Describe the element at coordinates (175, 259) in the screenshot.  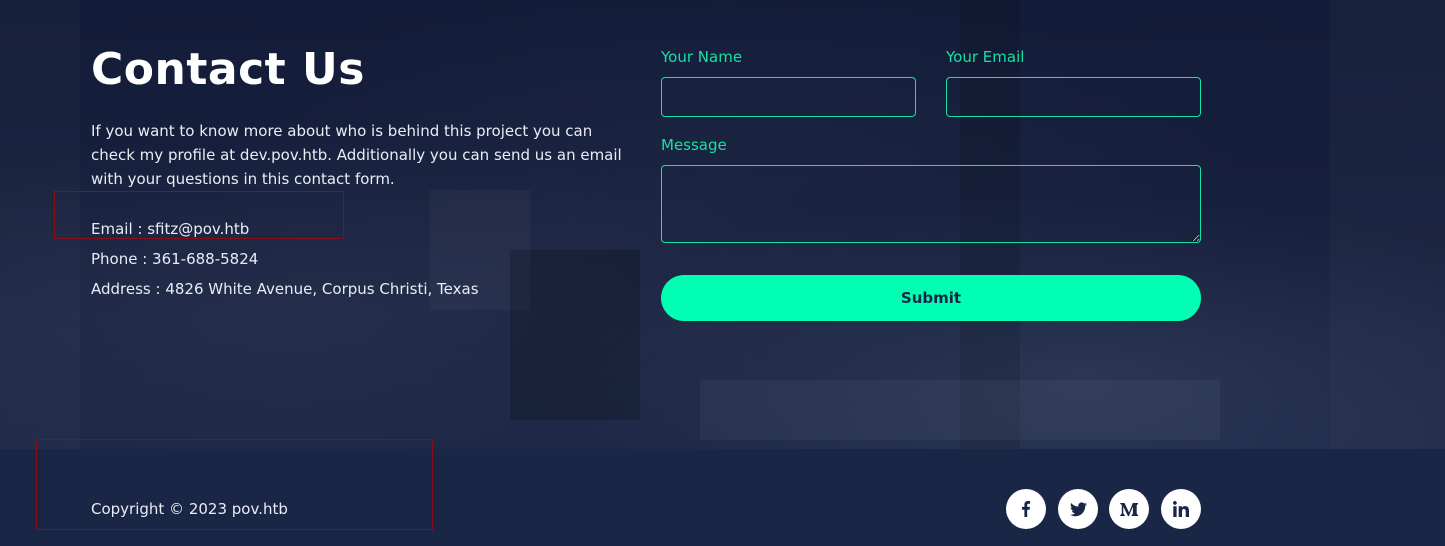
I see `phone-info: Phone : 361-688-5824` at that location.